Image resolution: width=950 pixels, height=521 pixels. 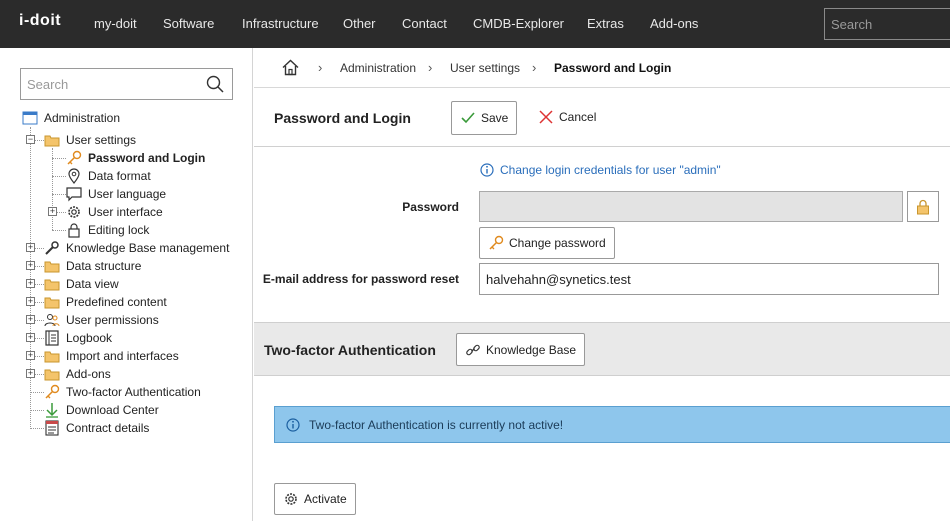 I want to click on cancel-label: Cancel, so click(x=578, y=117).